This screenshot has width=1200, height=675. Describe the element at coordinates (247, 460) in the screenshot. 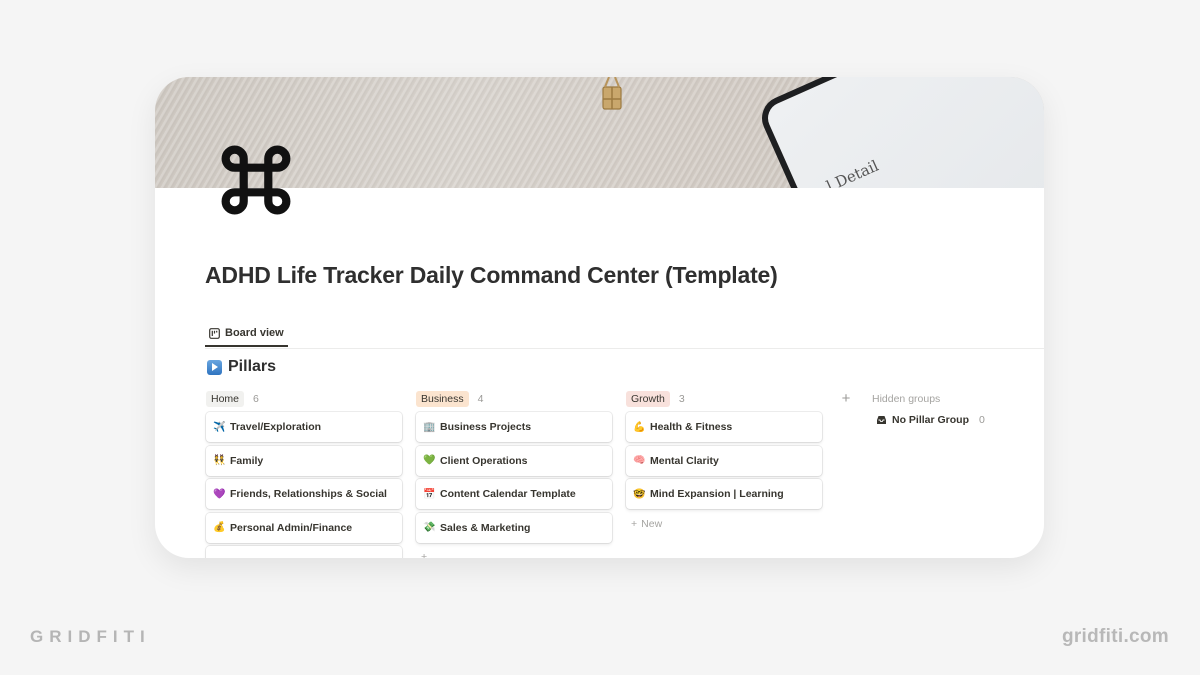

I see `card-title: Family` at that location.